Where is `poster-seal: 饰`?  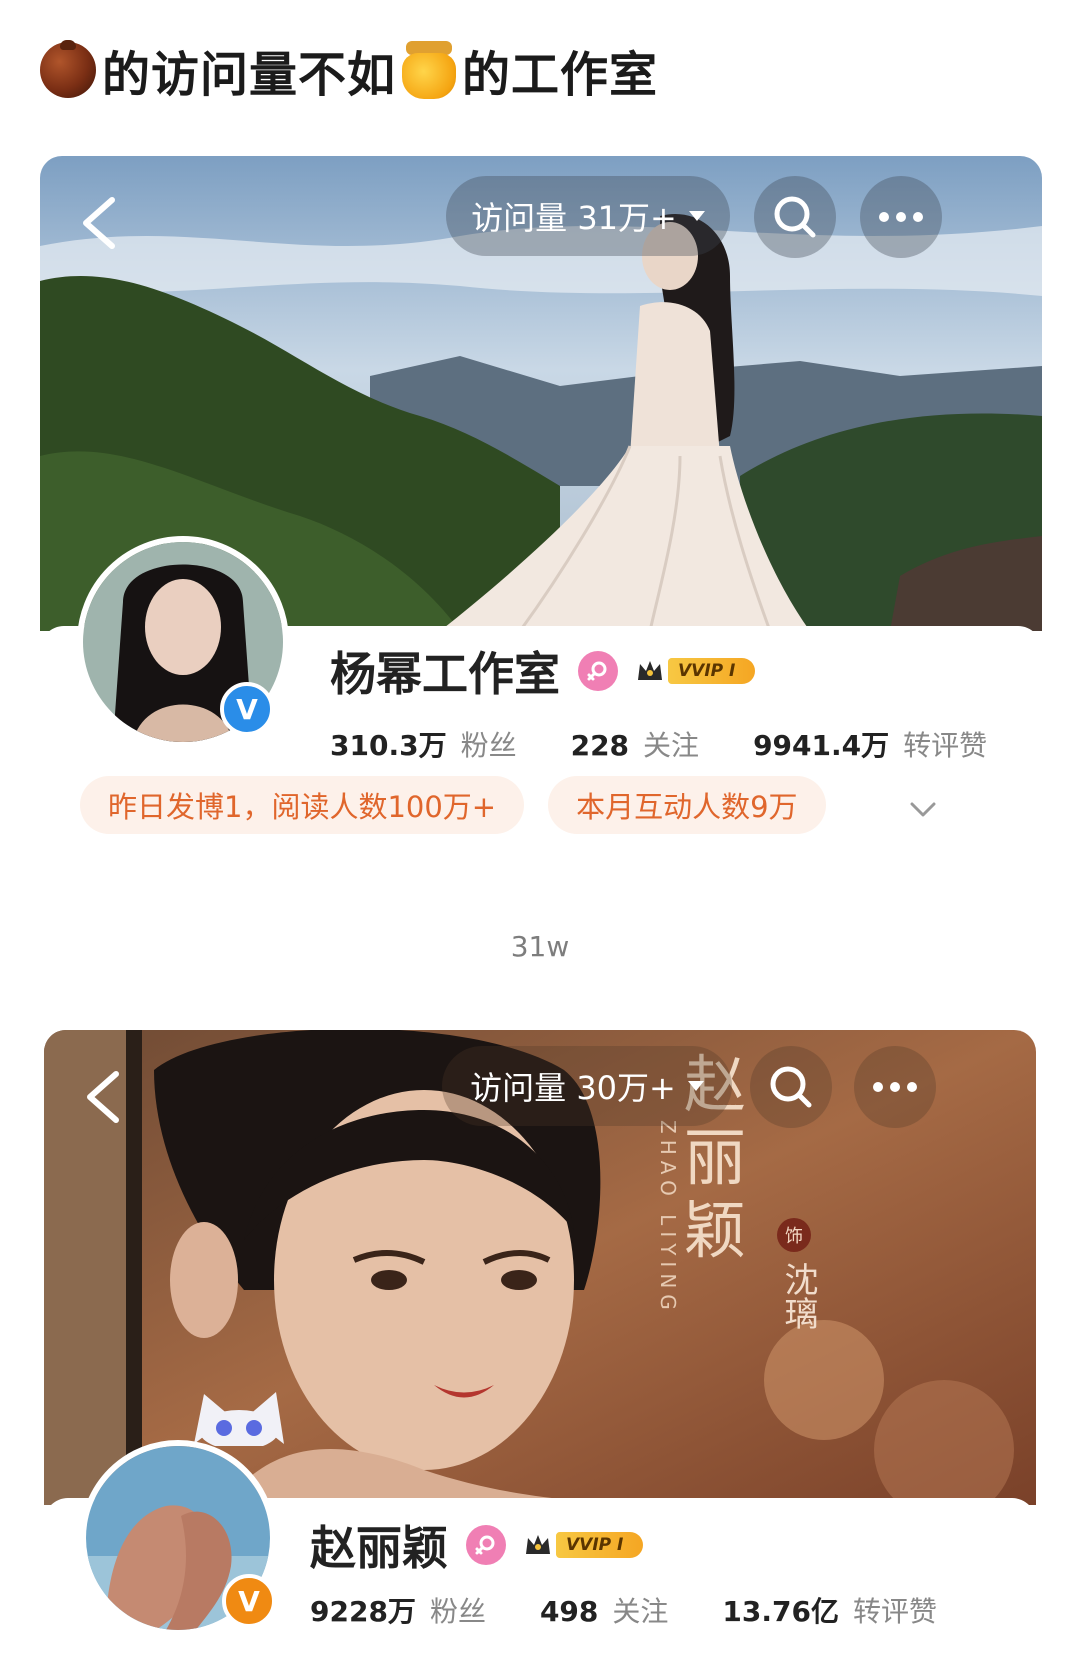 poster-seal: 饰 is located at coordinates (794, 1235).